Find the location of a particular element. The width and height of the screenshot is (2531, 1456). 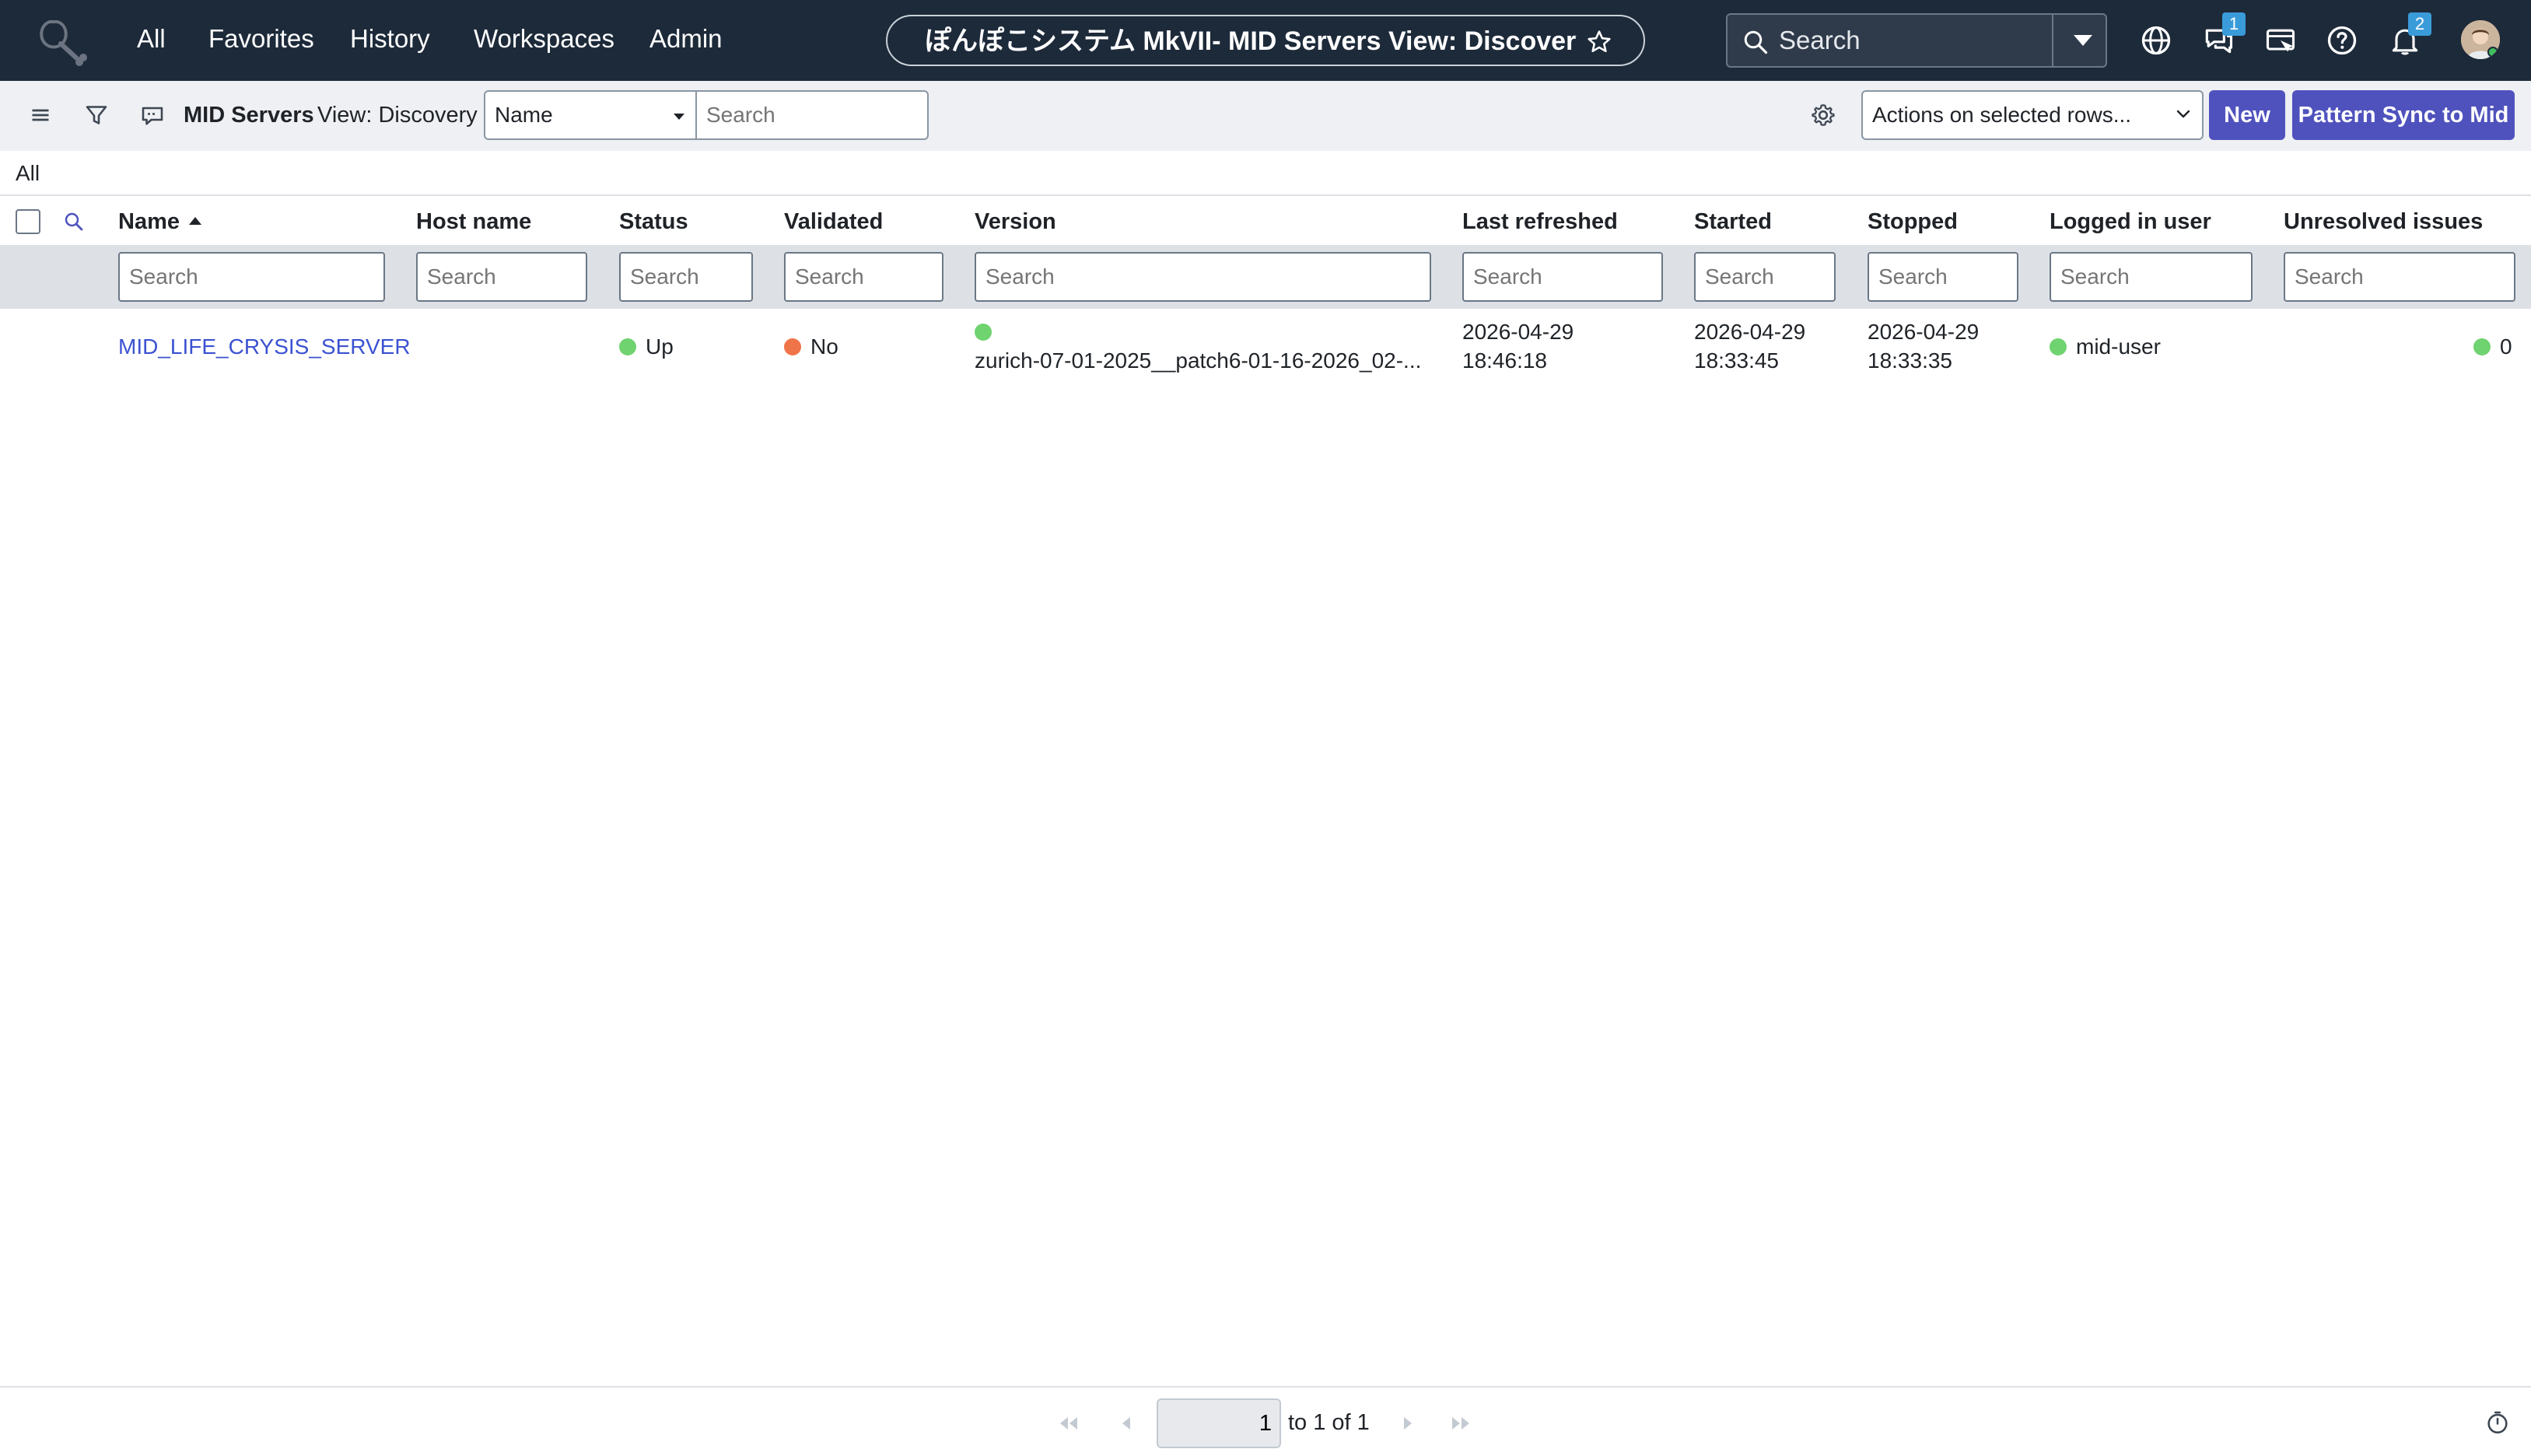

nav-admin: Admin is located at coordinates (686, 39).